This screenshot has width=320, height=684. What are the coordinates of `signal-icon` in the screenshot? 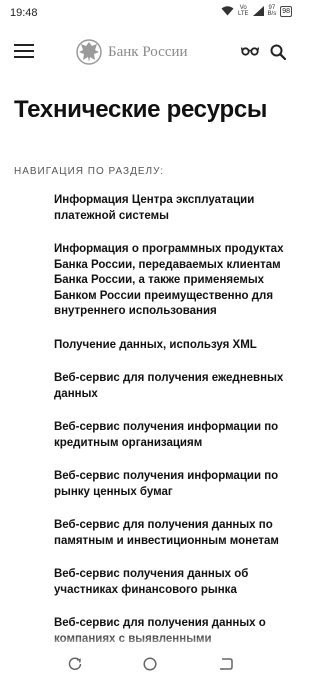 It's located at (258, 11).